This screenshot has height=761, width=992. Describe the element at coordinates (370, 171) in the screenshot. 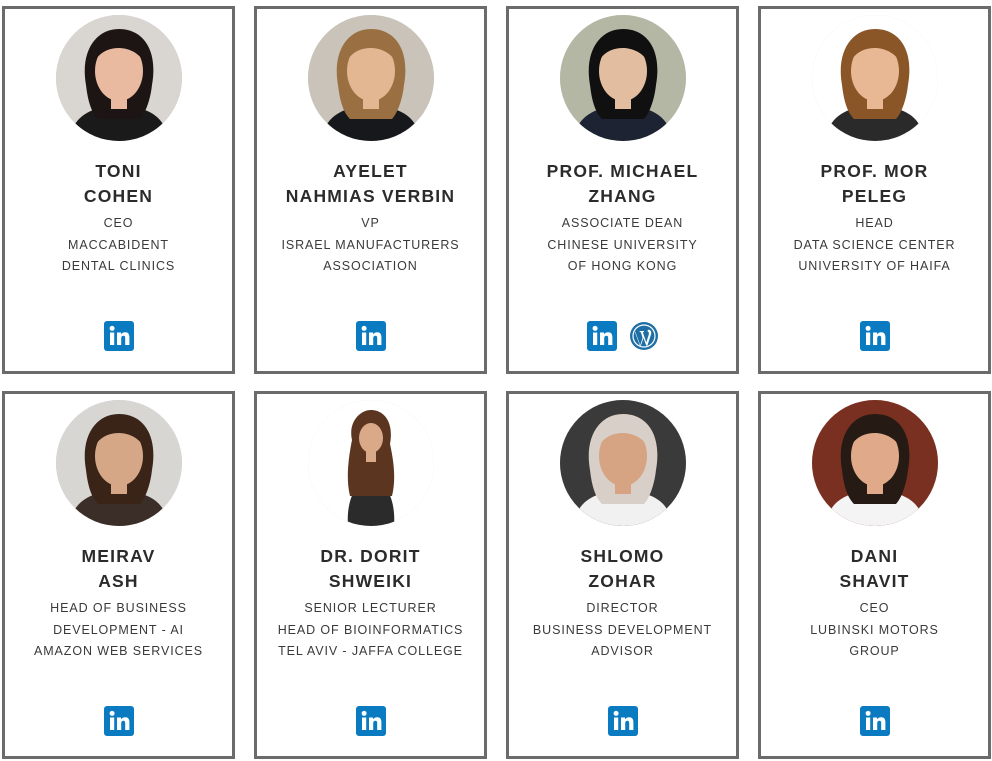

I see `person-name-line: AYELET` at that location.